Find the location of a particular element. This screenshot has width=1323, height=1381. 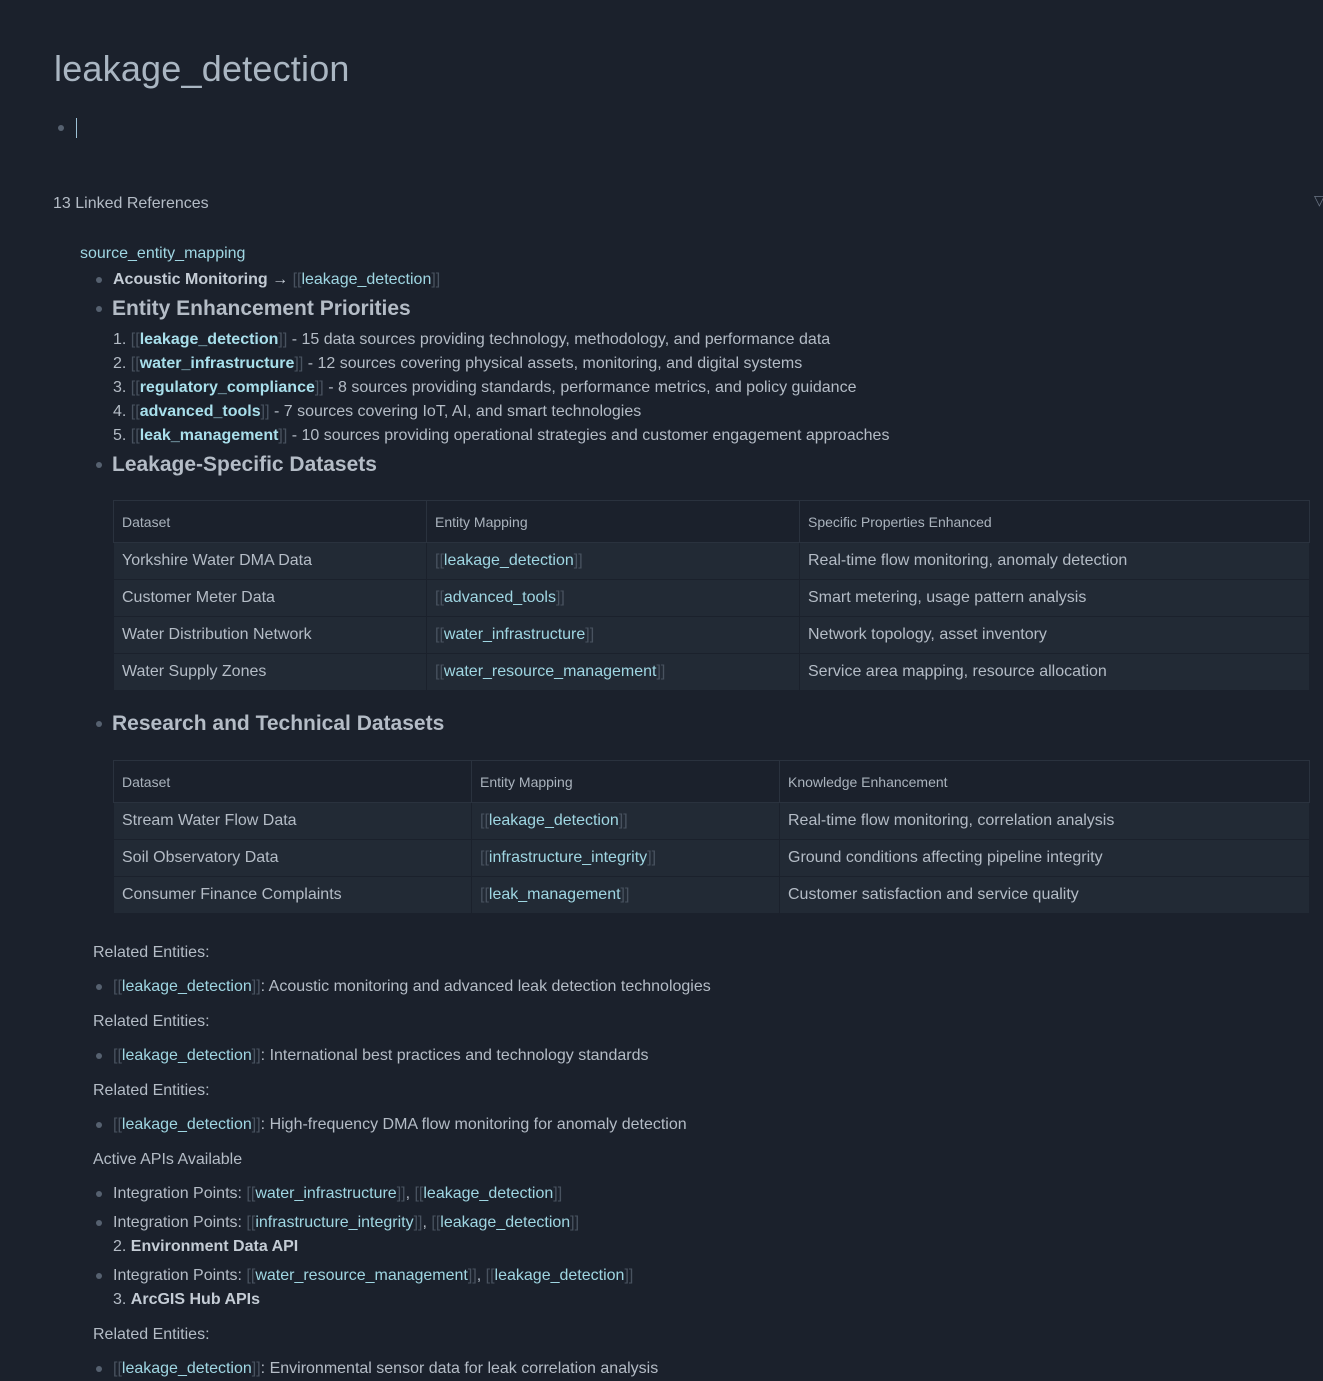

description-cell: Smart metering, usage pattern analysis is located at coordinates (1054, 598).